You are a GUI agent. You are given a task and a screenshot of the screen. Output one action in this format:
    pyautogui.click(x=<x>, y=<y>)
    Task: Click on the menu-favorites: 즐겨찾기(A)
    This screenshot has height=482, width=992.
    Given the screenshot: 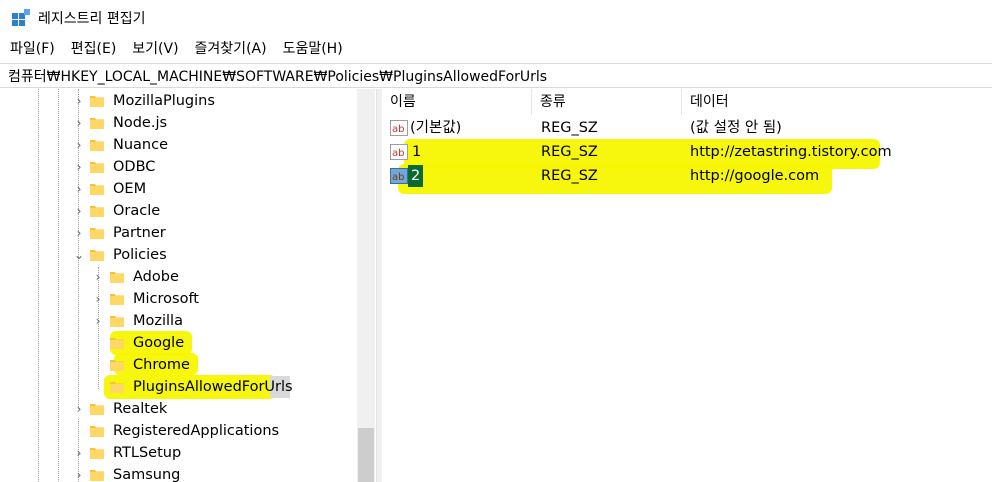 What is the action you would take?
    pyautogui.click(x=231, y=49)
    